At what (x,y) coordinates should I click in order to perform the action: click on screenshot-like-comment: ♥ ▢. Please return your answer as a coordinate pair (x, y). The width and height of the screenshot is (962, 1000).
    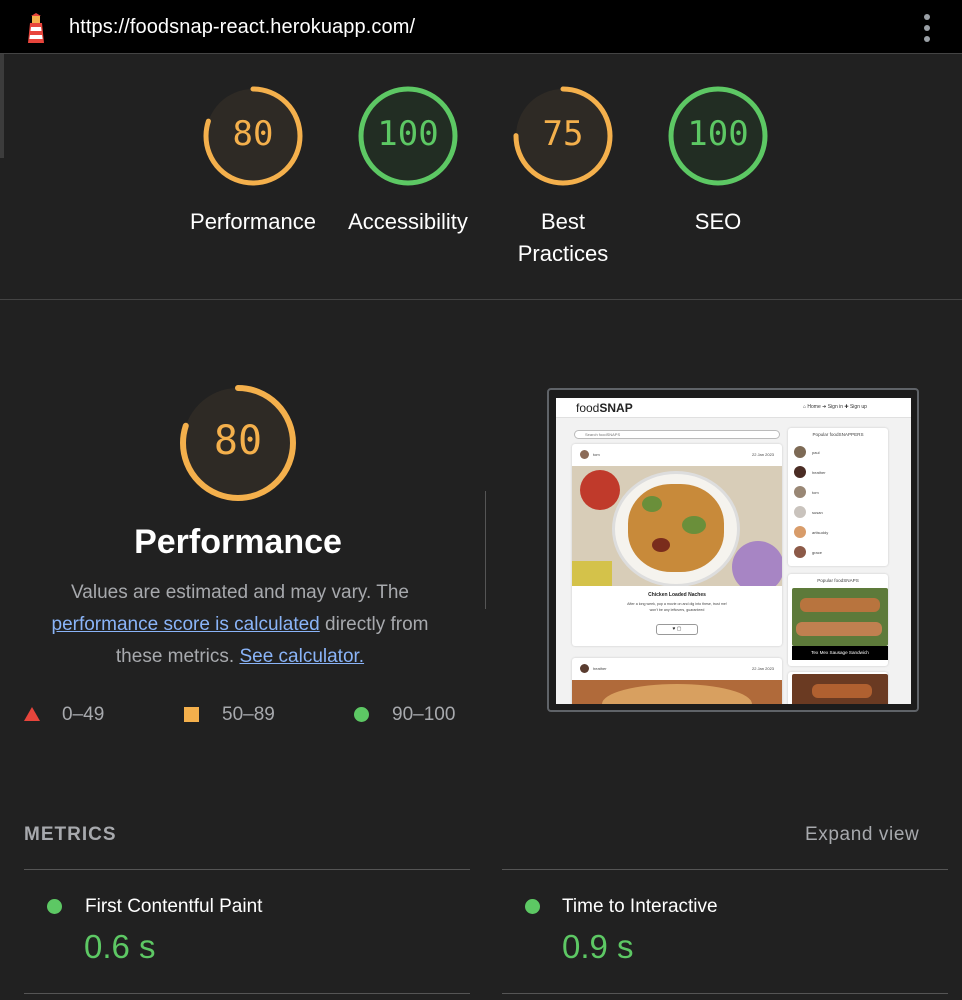
    Looking at the image, I should click on (677, 629).